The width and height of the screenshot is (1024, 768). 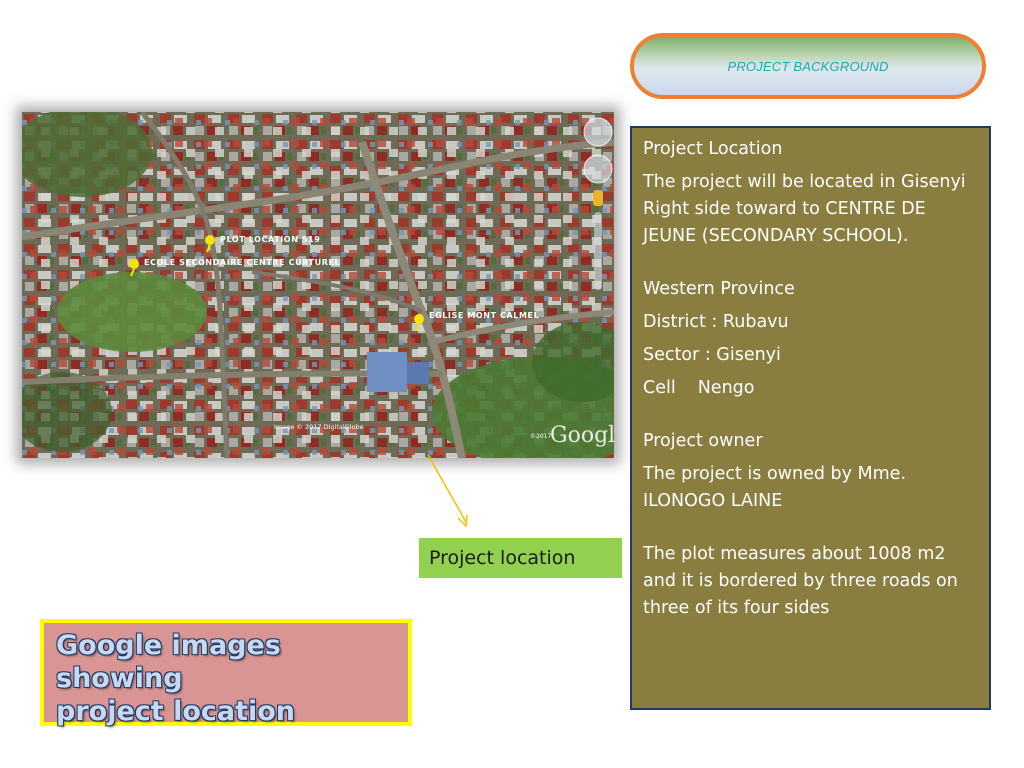 I want to click on cell-row: Cell Nengo, so click(x=811, y=388).